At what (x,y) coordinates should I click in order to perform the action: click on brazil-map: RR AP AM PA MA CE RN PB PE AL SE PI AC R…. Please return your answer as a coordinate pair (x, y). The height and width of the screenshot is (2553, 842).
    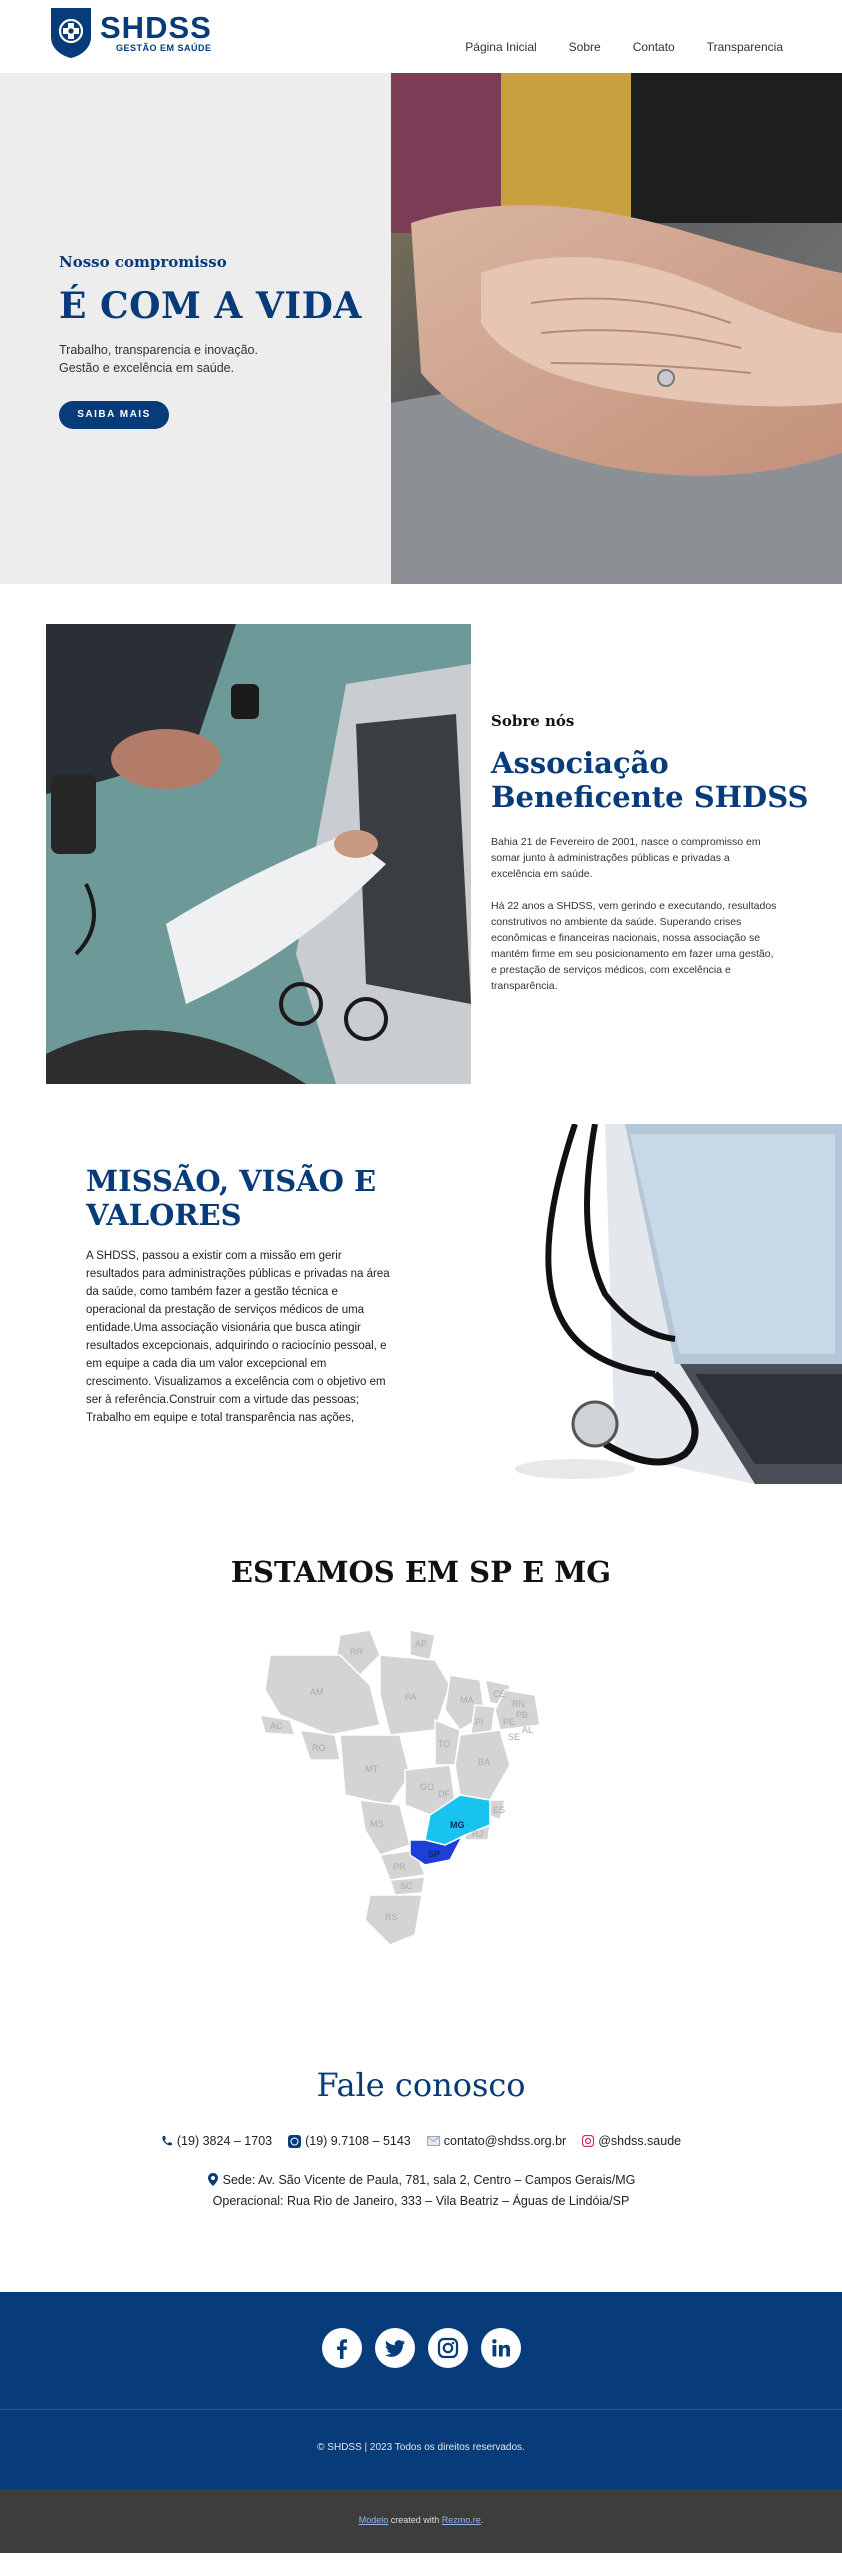
    Looking at the image, I should click on (420, 1785).